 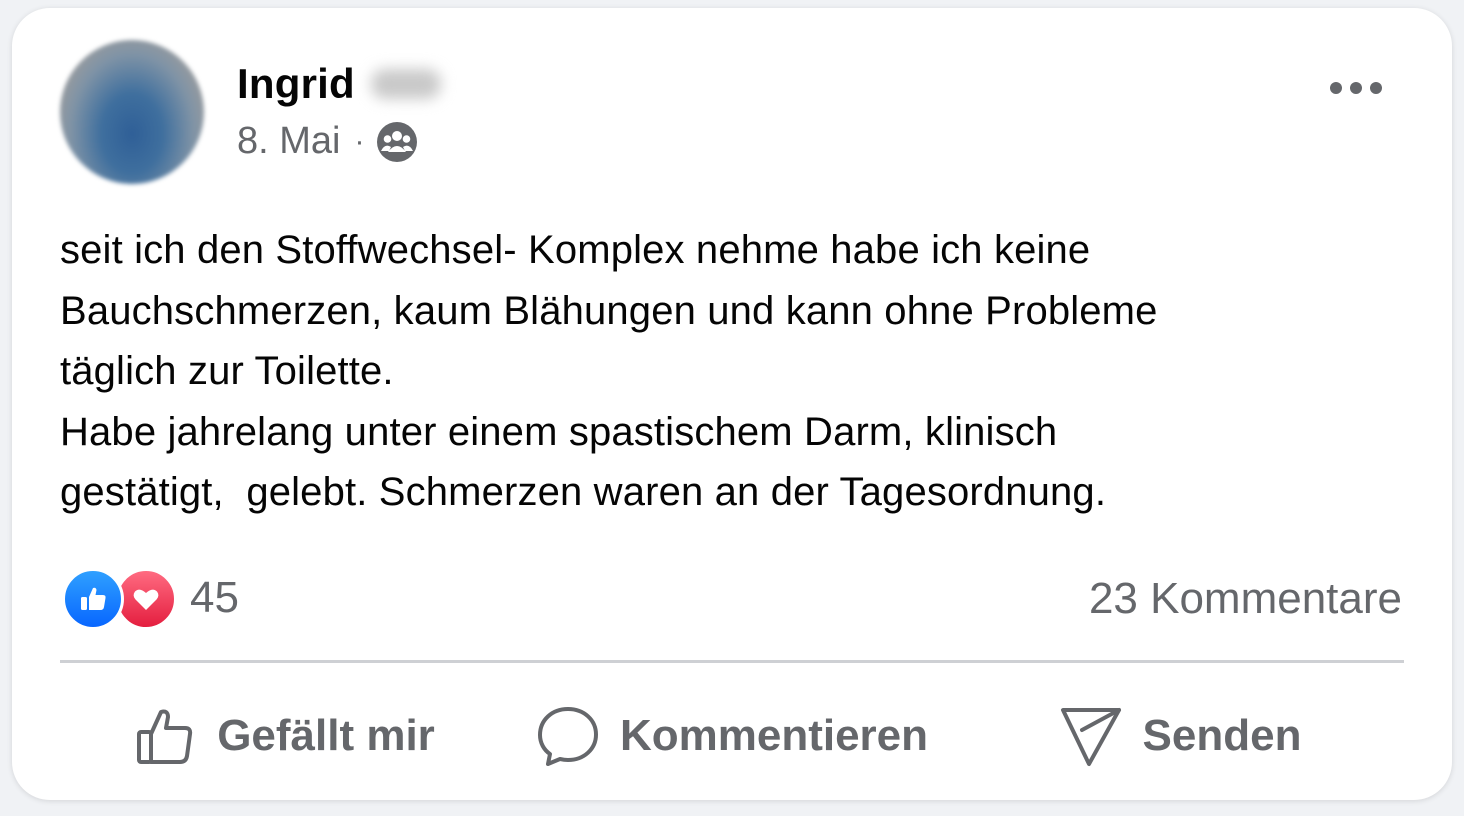 I want to click on divider, so click(x=732, y=661).